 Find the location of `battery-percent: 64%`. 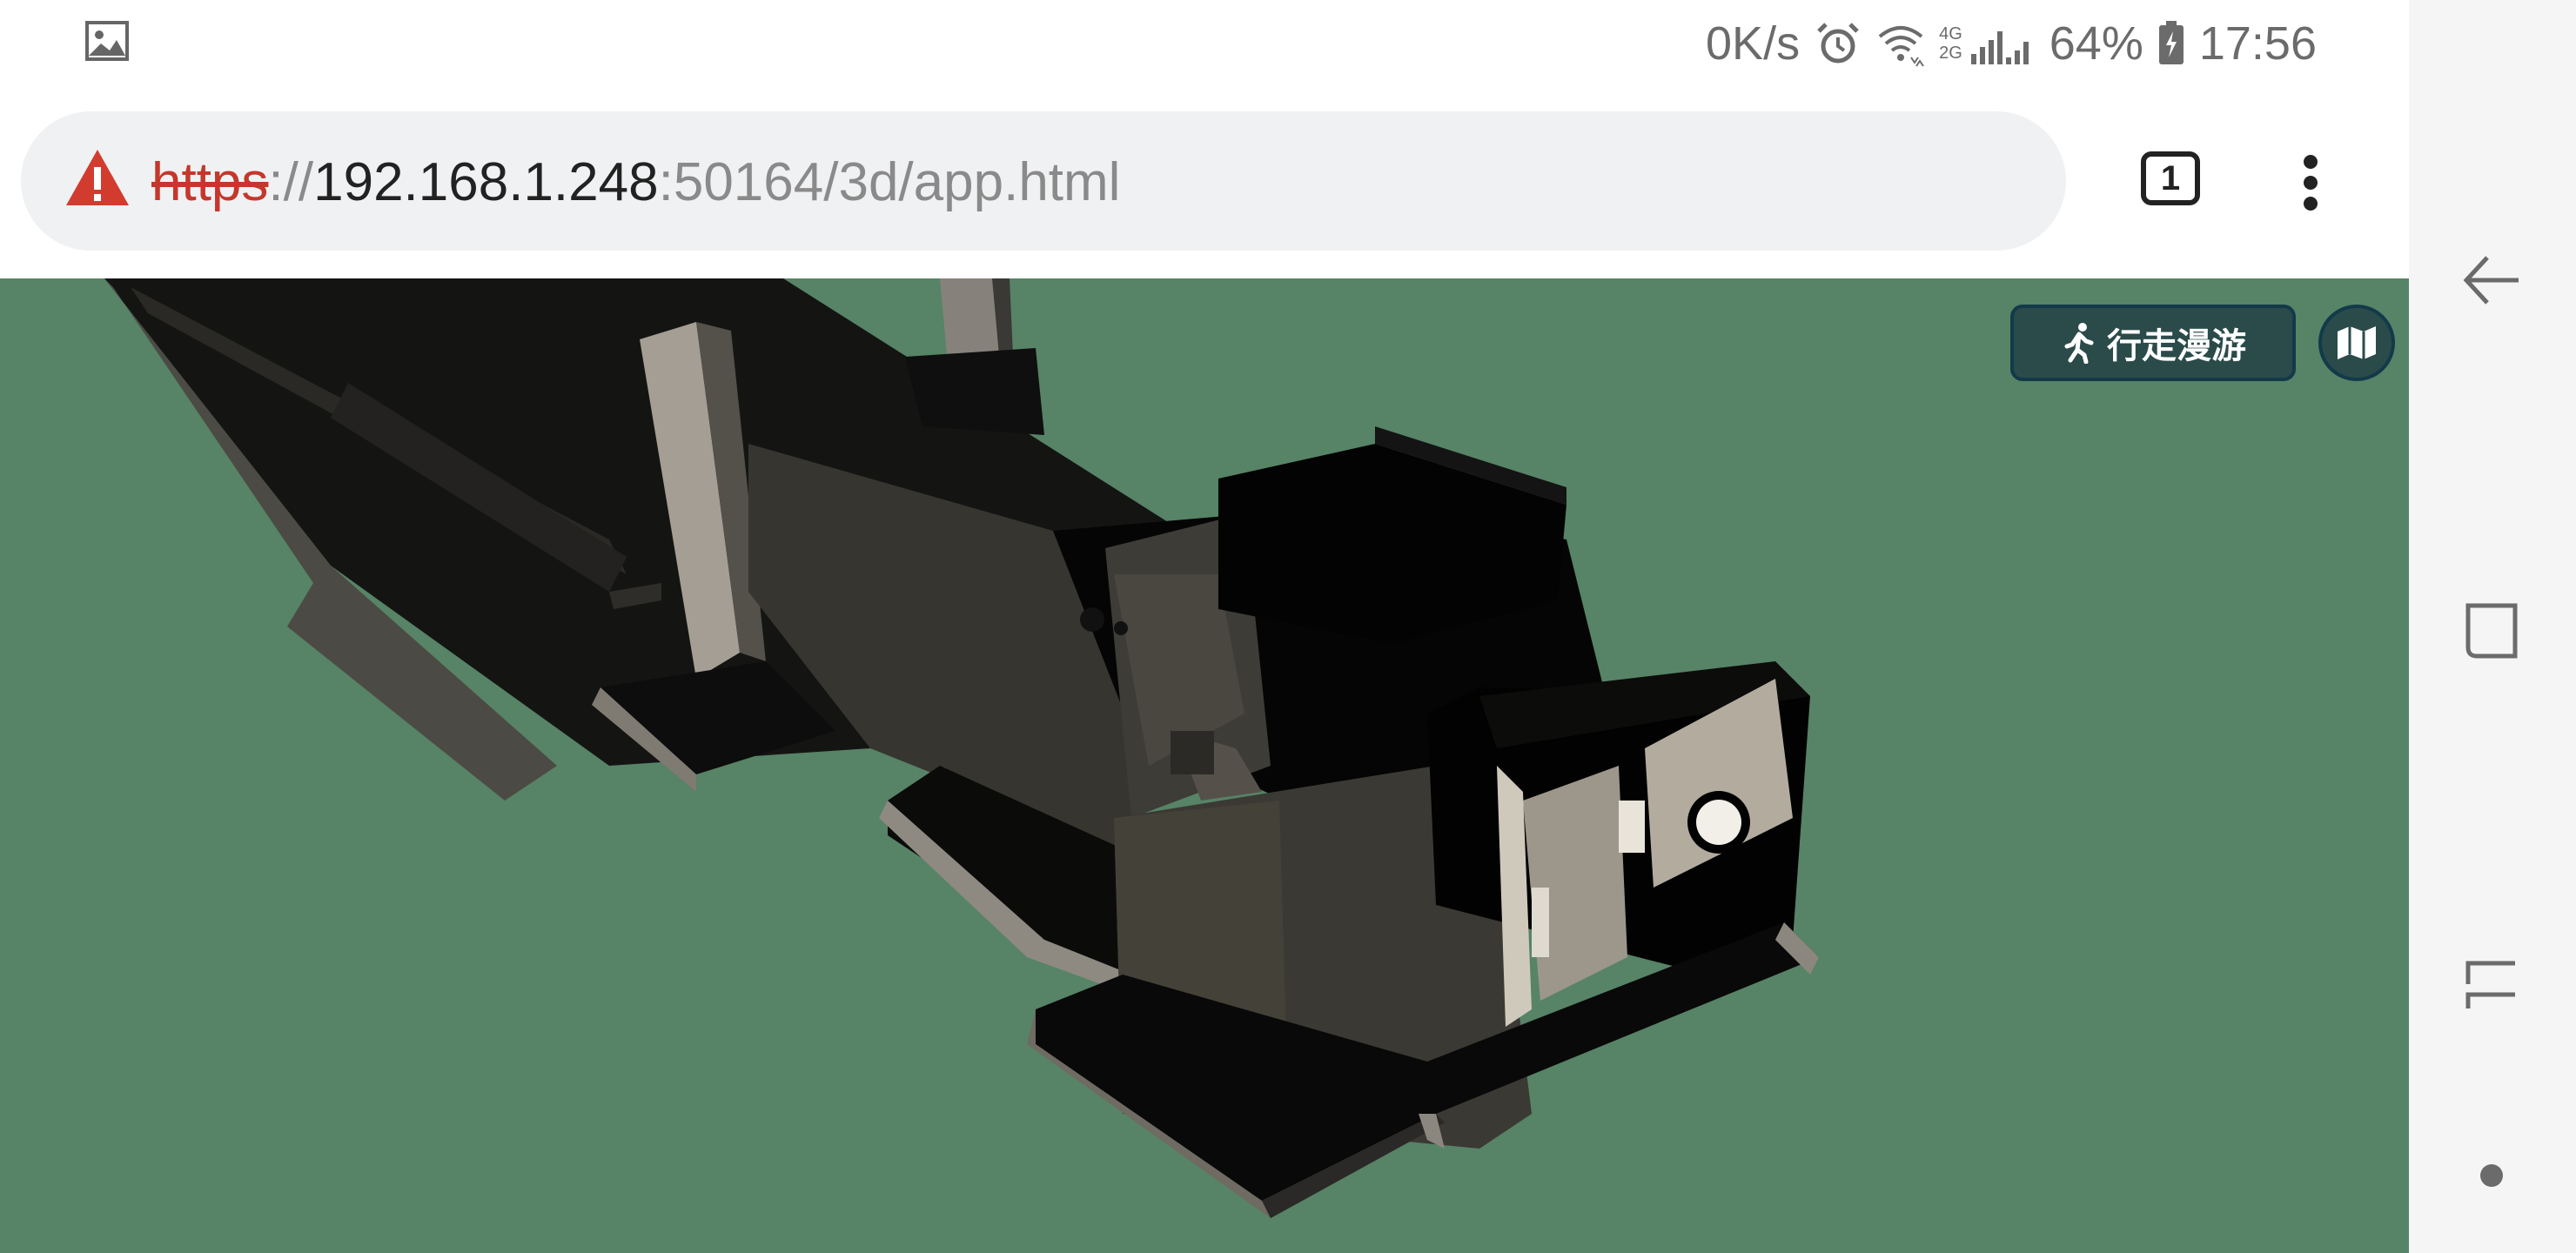

battery-percent: 64% is located at coordinates (2096, 43).